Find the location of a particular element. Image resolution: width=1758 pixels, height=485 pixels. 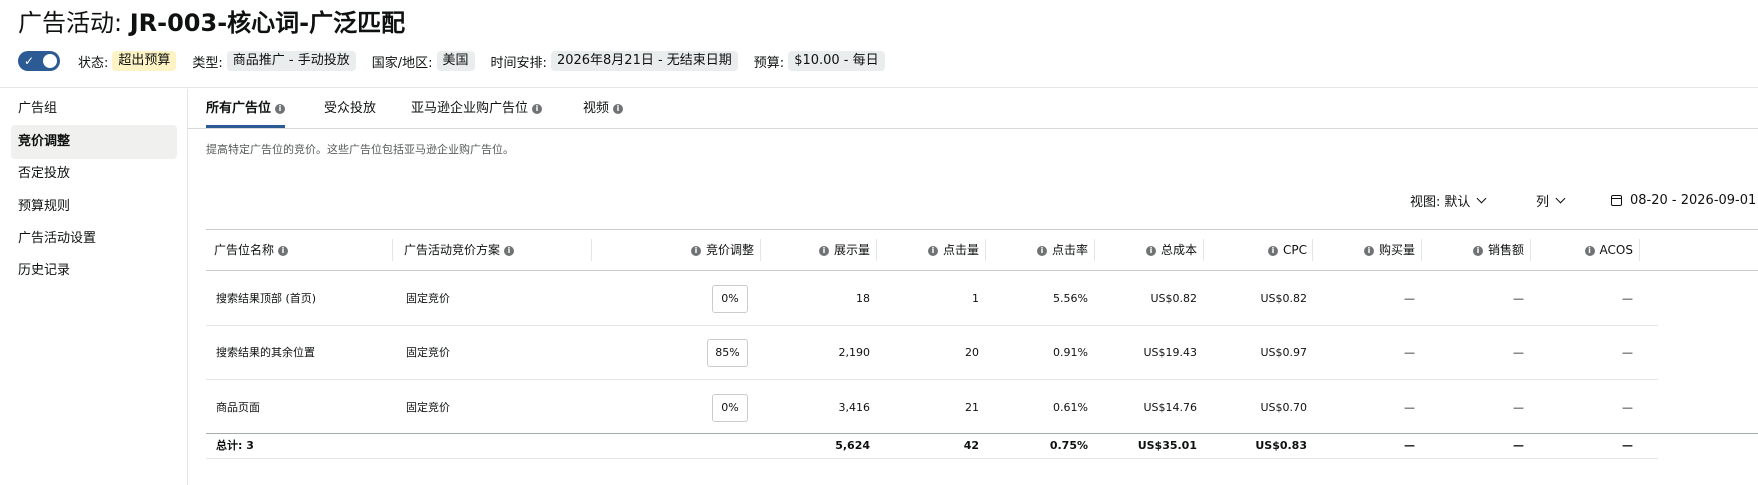

header-label: CPC is located at coordinates (1295, 250).